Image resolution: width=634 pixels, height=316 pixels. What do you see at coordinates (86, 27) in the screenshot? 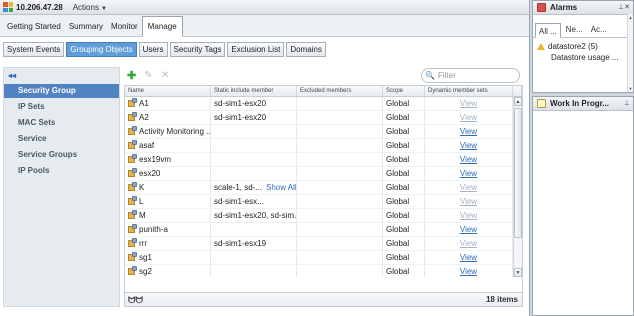
I see `tab-summary: Summary` at bounding box center [86, 27].